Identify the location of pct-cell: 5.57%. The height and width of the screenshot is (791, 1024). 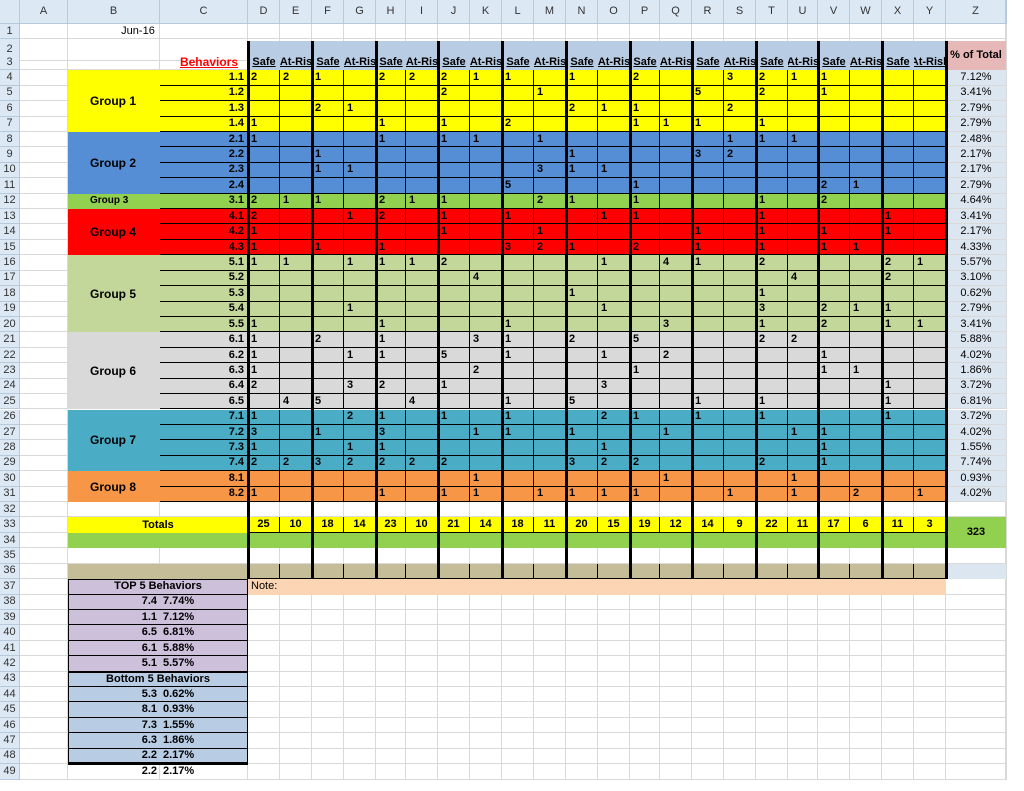
(976, 263).